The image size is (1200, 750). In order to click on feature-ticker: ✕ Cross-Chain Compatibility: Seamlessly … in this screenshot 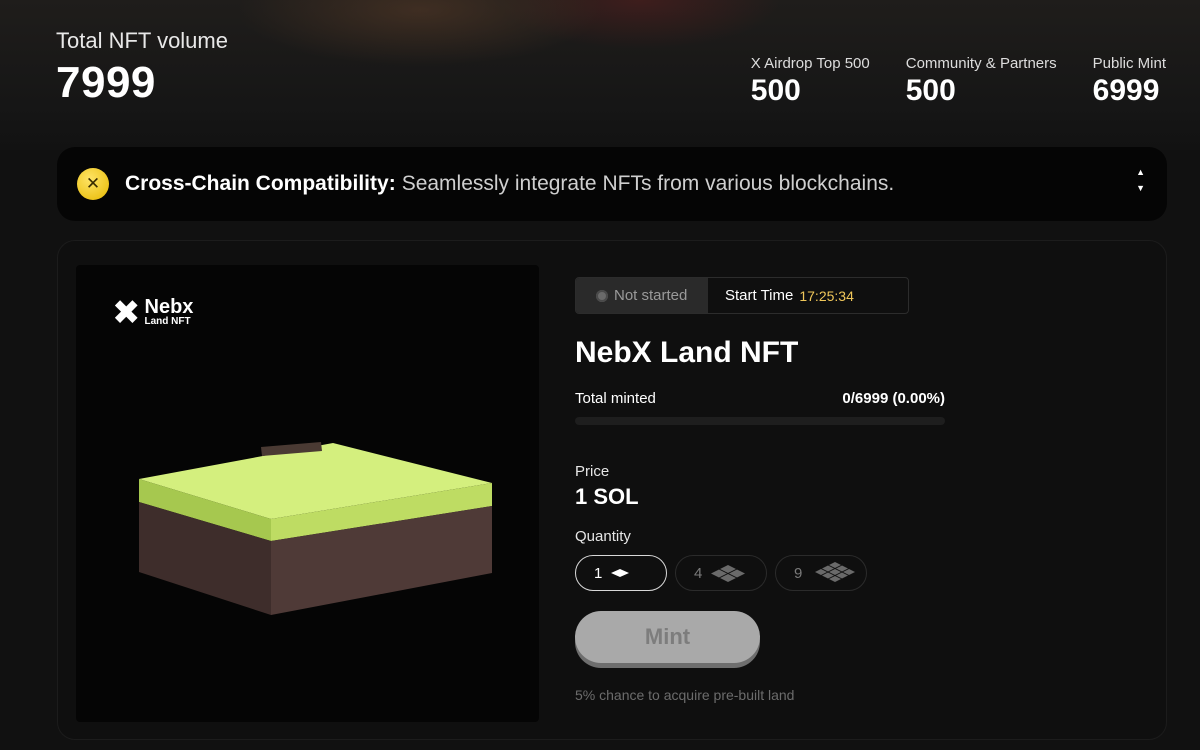, I will do `click(612, 184)`.